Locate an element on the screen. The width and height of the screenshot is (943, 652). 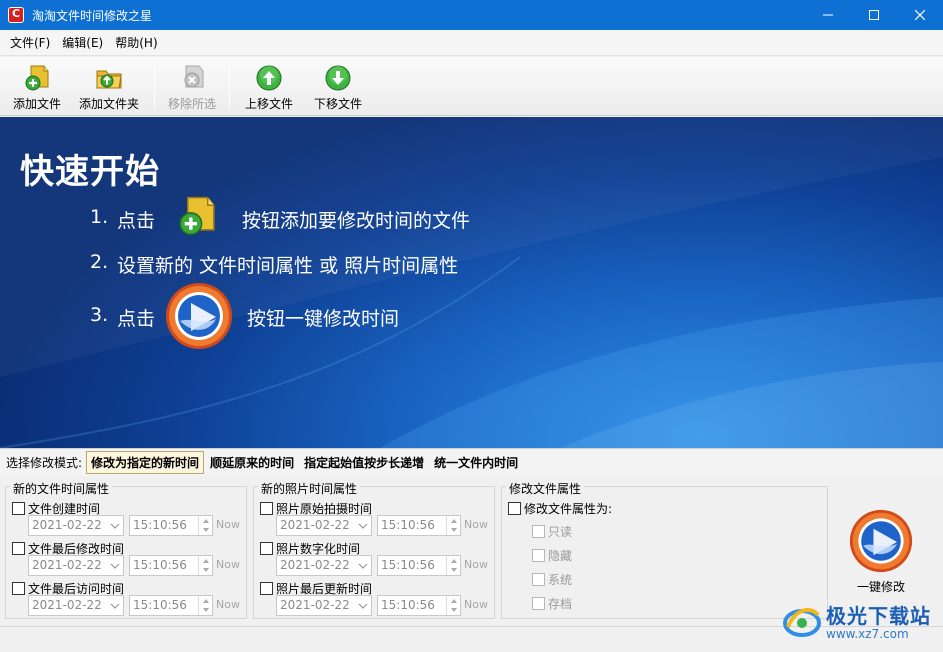
menu-help: 帮助(H) is located at coordinates (136, 43).